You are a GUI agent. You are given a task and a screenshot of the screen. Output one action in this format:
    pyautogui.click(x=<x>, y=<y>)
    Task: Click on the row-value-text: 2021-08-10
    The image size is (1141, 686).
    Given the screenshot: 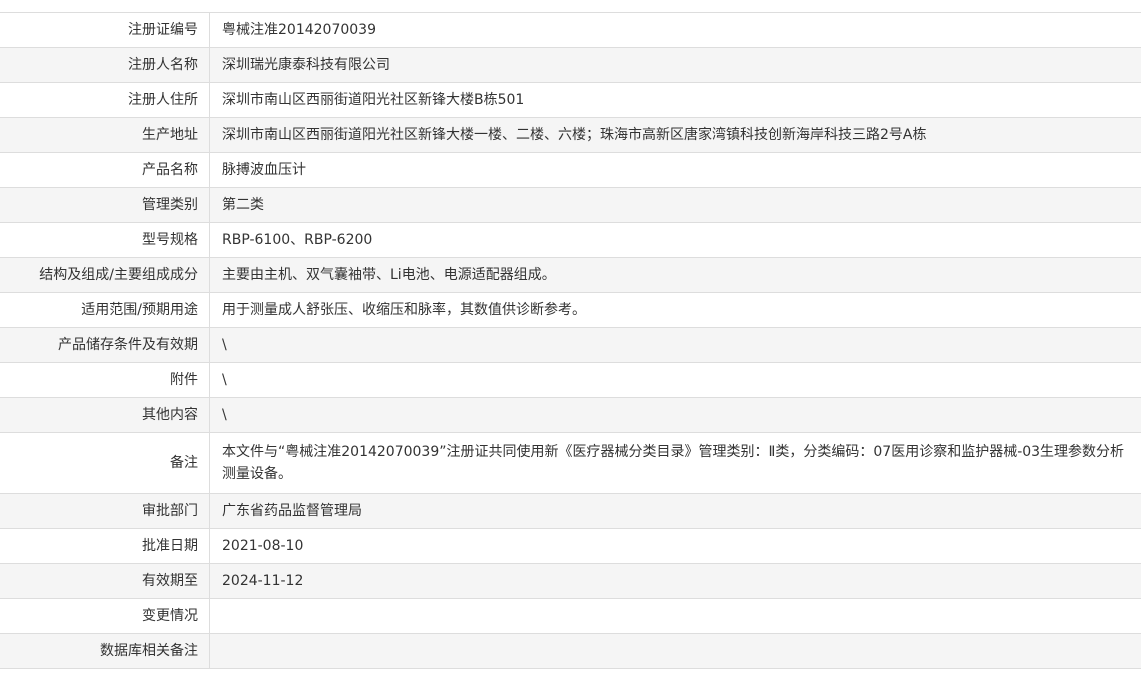 What is the action you would take?
    pyautogui.click(x=263, y=546)
    